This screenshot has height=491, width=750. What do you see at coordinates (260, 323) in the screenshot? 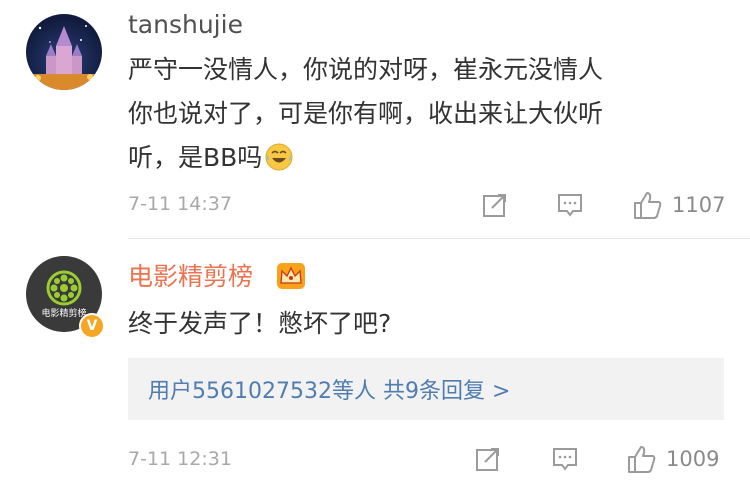
I see `comment-line: 终于发声了！憋坏了吧?` at bounding box center [260, 323].